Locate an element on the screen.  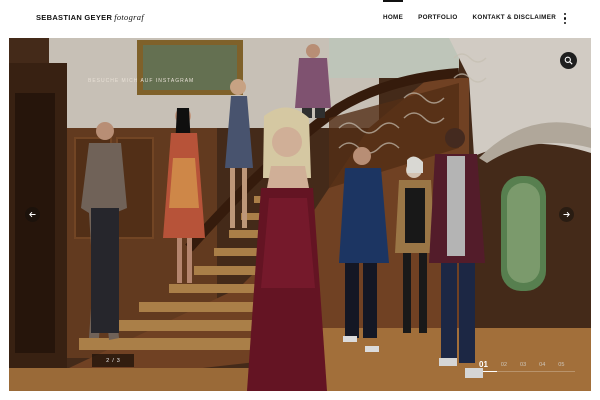
nav-item-kontakt: KONTAKT & DISCLAIMER is located at coordinates (515, 17).